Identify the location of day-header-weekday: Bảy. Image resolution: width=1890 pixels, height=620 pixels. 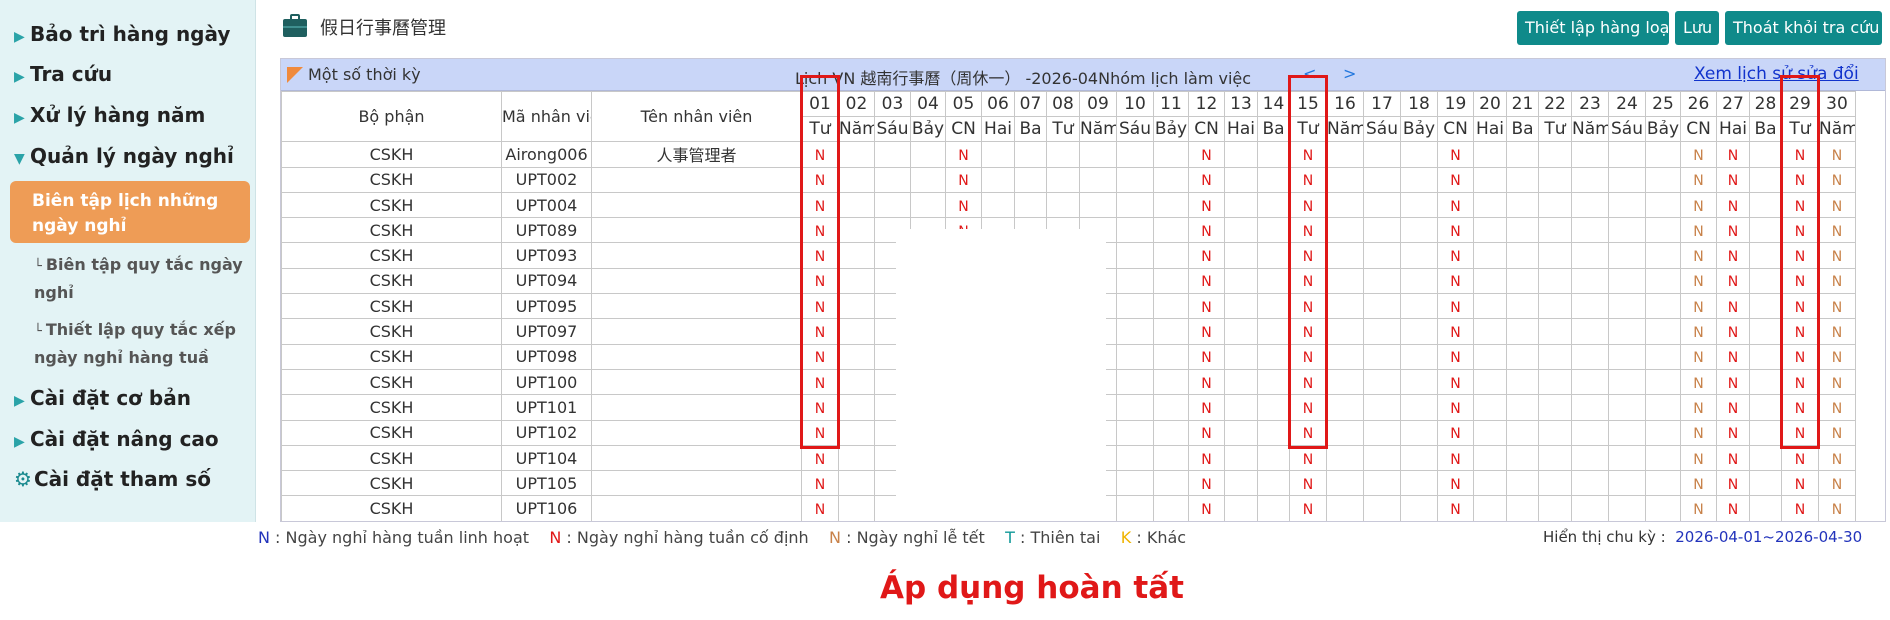
(1171, 129).